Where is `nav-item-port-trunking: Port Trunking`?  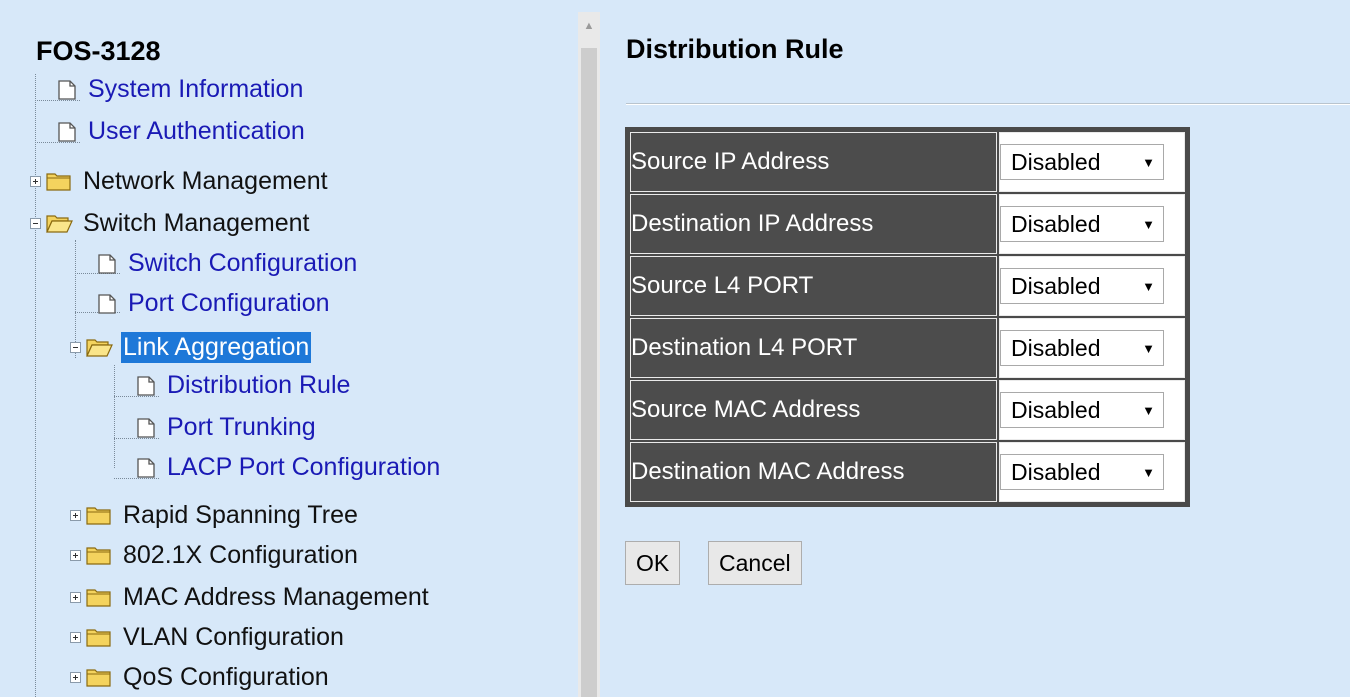
nav-item-port-trunking: Port Trunking is located at coordinates (226, 427).